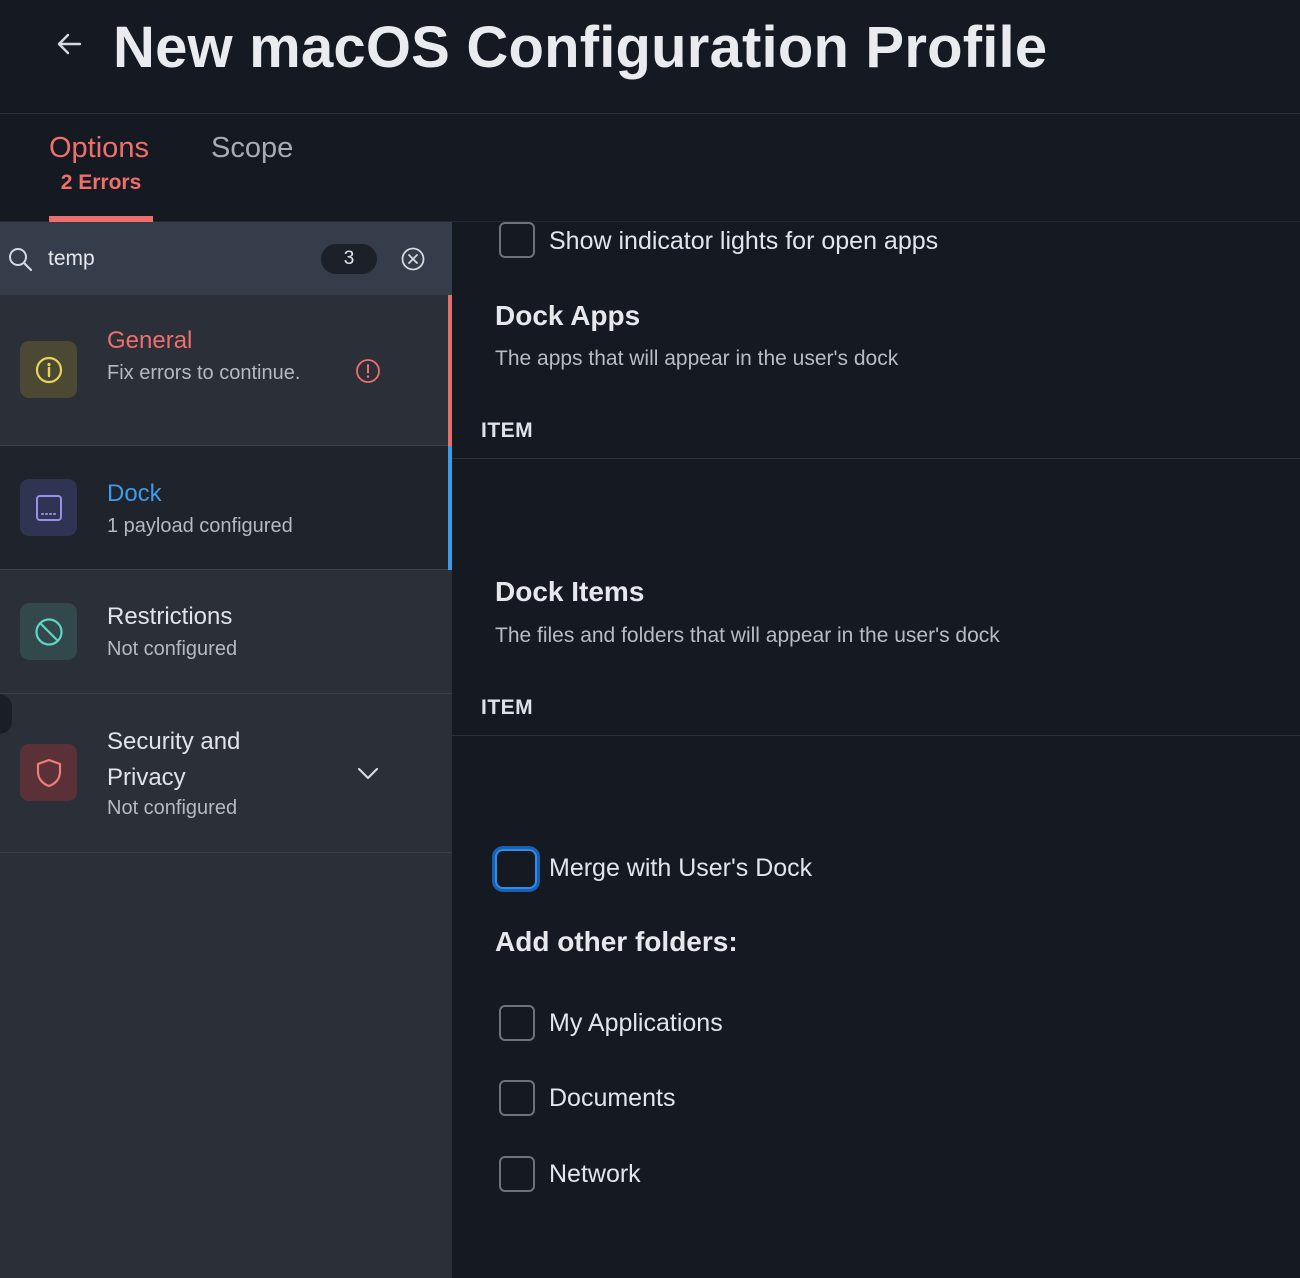 The height and width of the screenshot is (1278, 1300). I want to click on restrictions-icon-tile, so click(48, 631).